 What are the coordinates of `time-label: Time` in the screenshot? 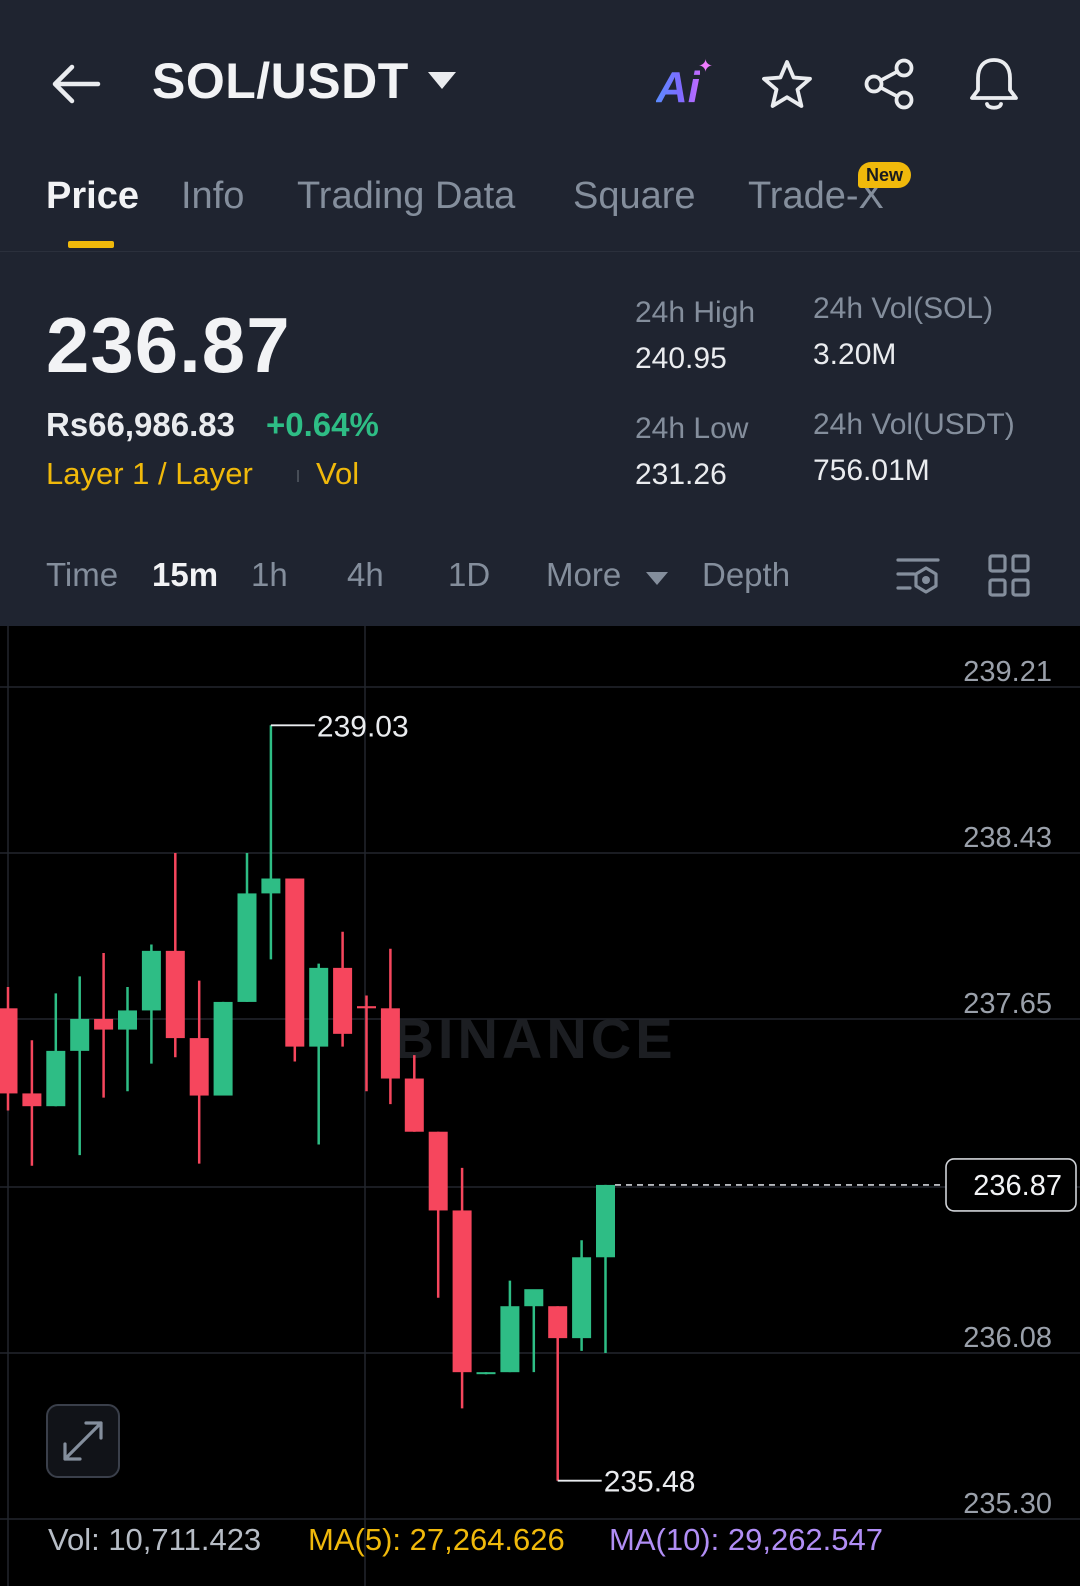 It's located at (82, 575).